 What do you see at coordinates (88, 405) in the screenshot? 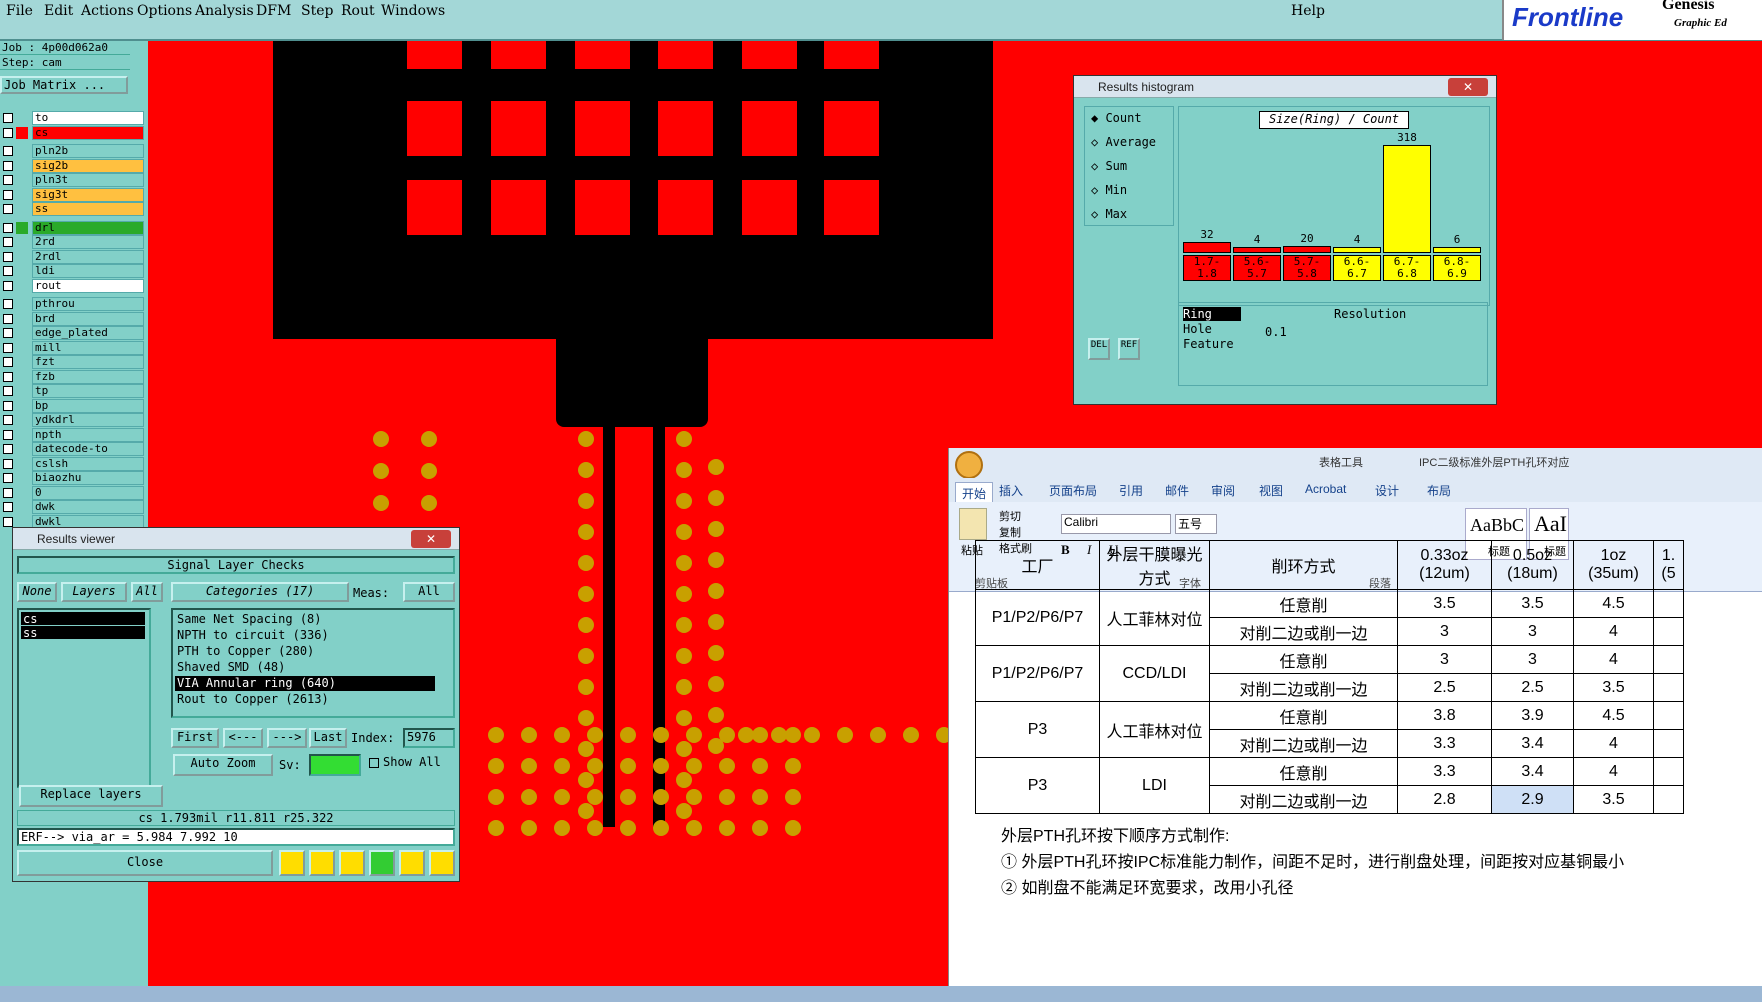
I see `layer-name: bp` at bounding box center [88, 405].